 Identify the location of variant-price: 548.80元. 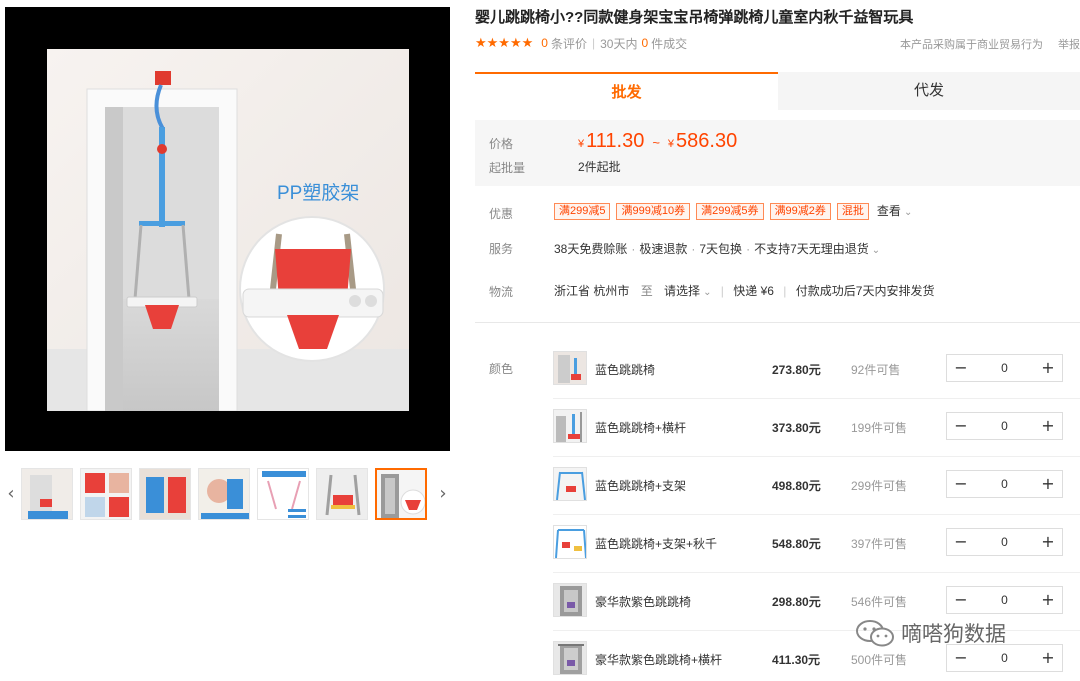
(796, 544).